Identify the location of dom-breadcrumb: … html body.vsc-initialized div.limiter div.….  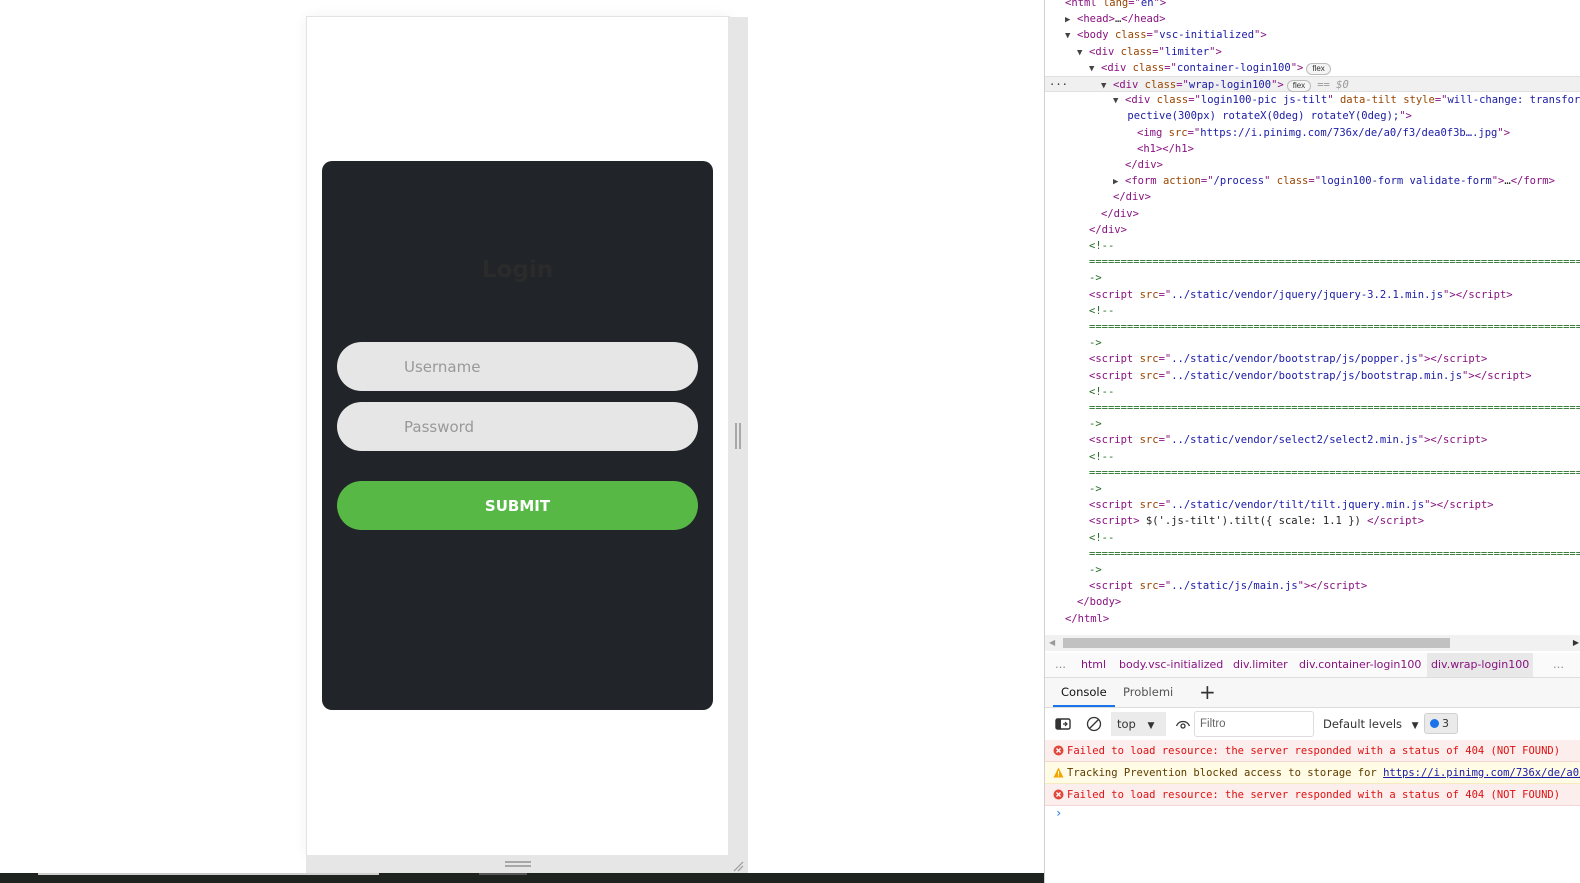
(1312, 665).